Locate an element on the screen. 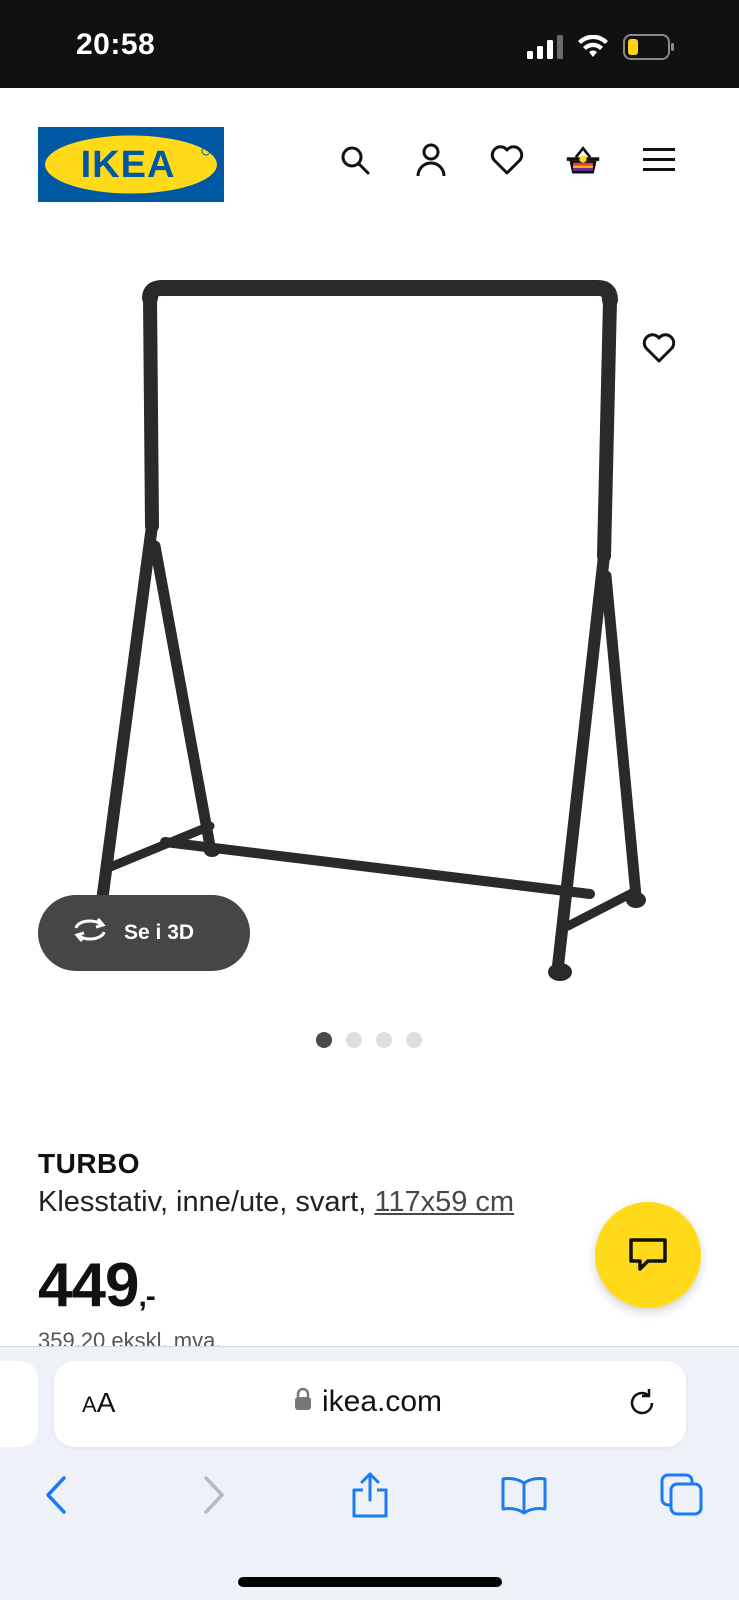 The width and height of the screenshot is (739, 1600). chat-button is located at coordinates (648, 1255).